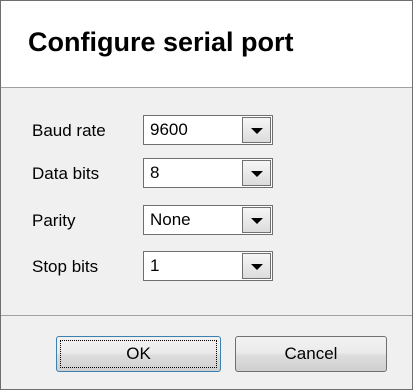 The height and width of the screenshot is (390, 413). What do you see at coordinates (66, 173) in the screenshot?
I see `data-bits-label: Data bits` at bounding box center [66, 173].